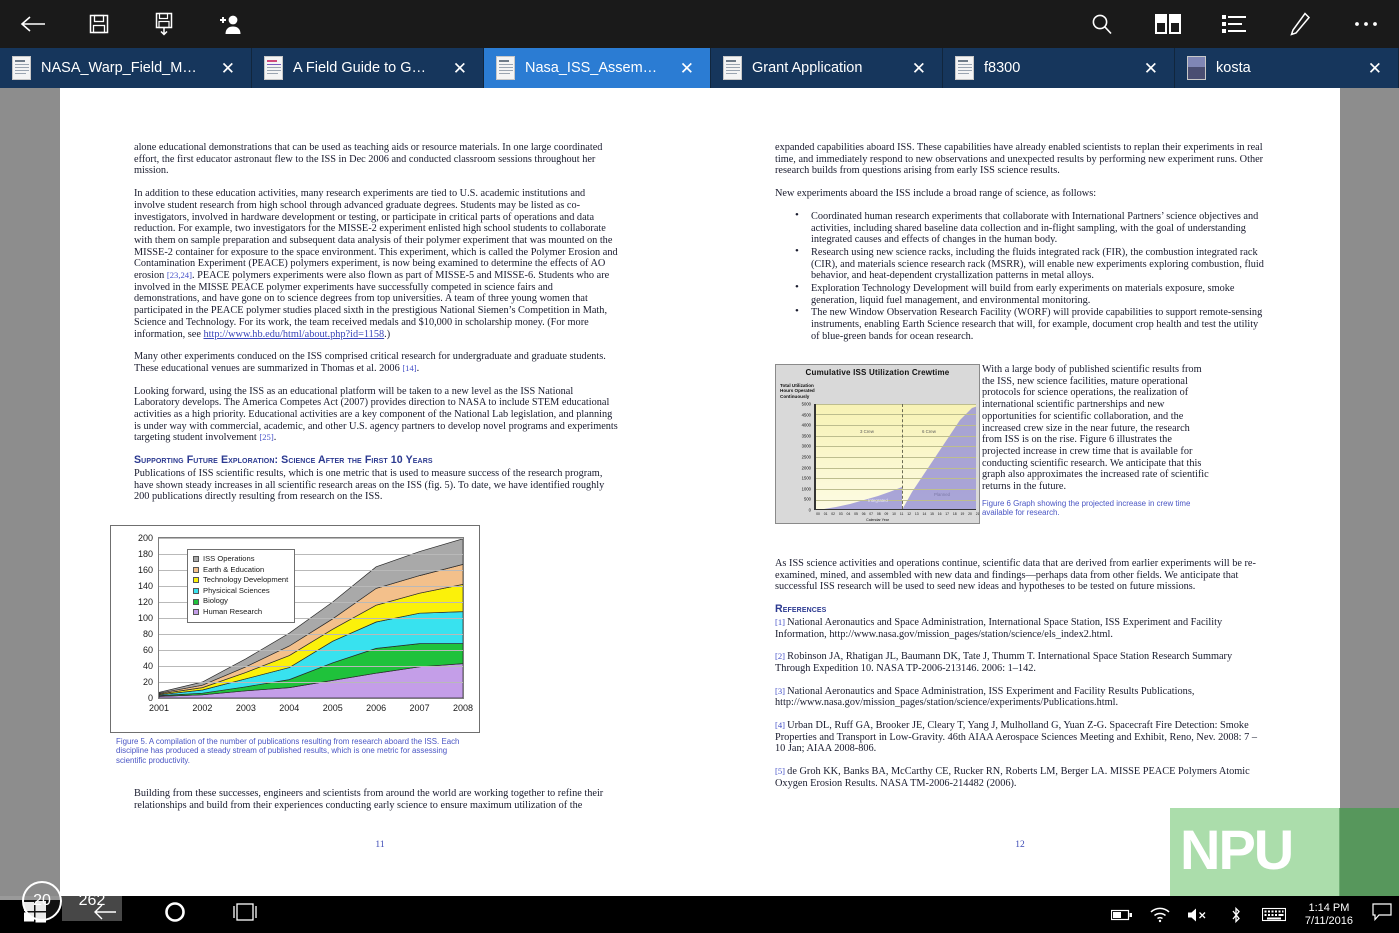 This screenshot has height=933, width=1399. I want to click on volume-muted-icon, so click(1198, 914).